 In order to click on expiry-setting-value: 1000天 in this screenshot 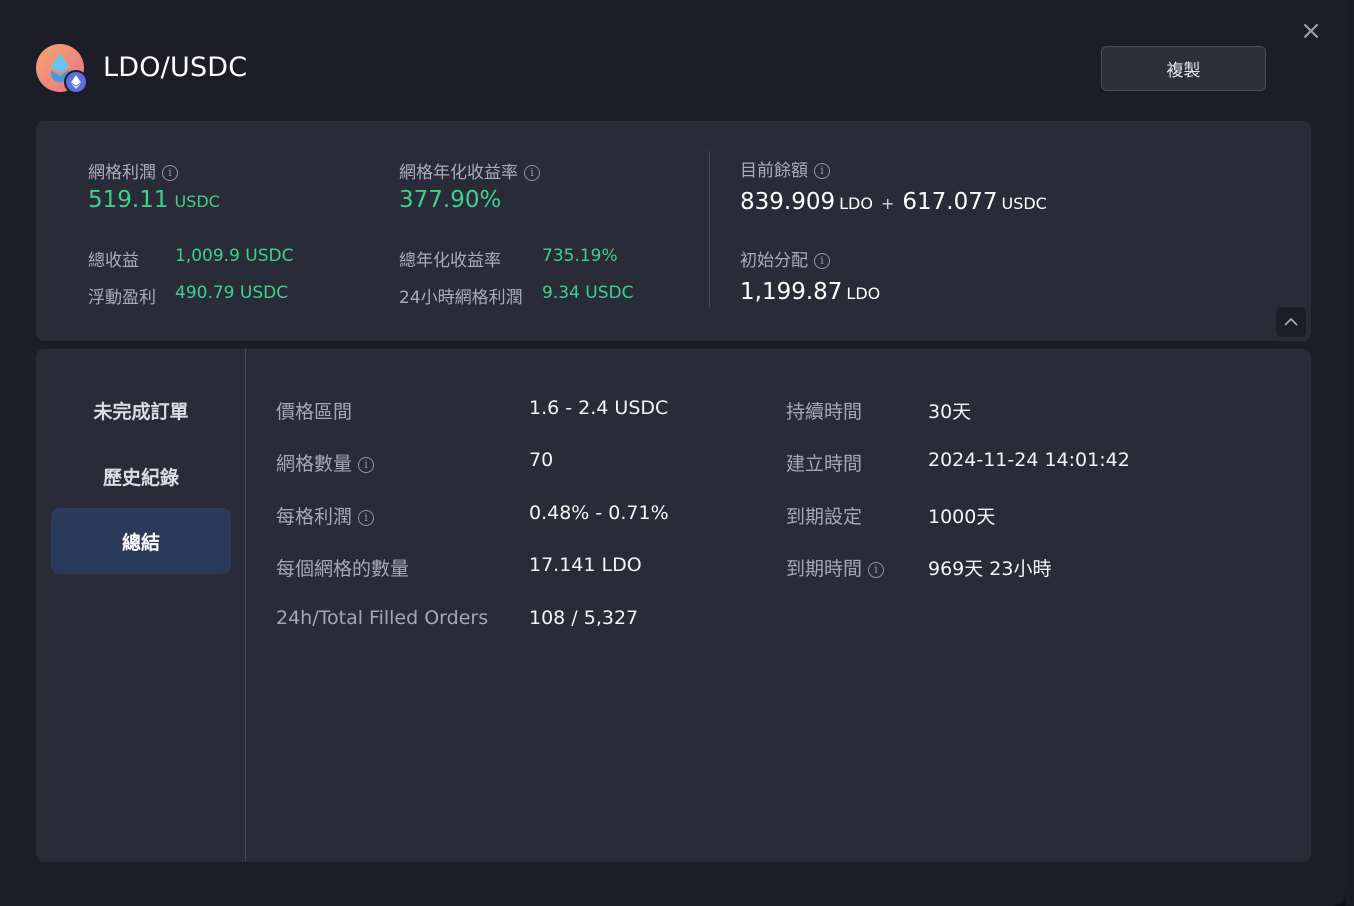, I will do `click(962, 517)`.